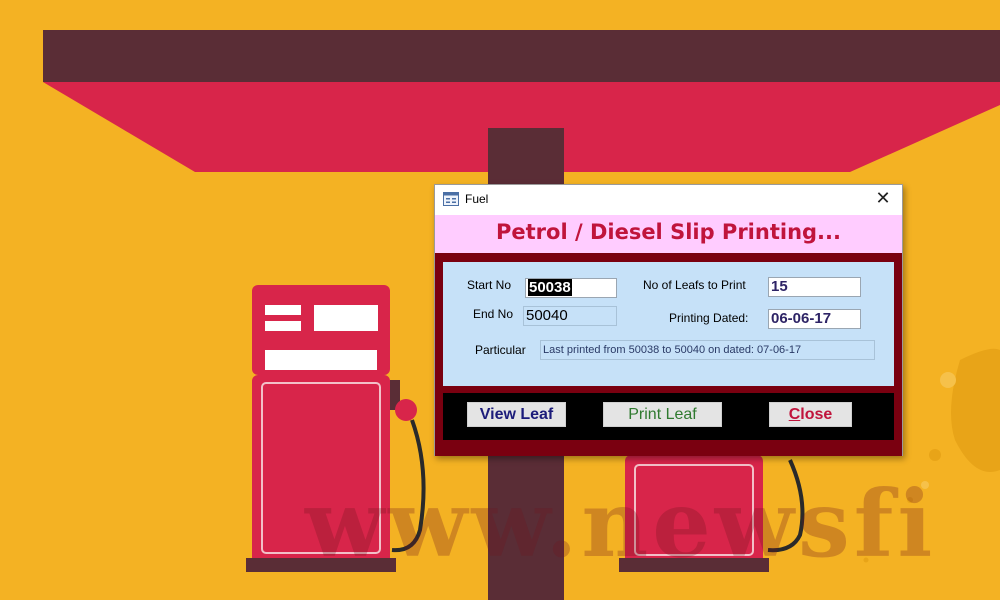 Image resolution: width=1000 pixels, height=600 pixels. What do you see at coordinates (550, 287) in the screenshot?
I see `start-no-value: 50038` at bounding box center [550, 287].